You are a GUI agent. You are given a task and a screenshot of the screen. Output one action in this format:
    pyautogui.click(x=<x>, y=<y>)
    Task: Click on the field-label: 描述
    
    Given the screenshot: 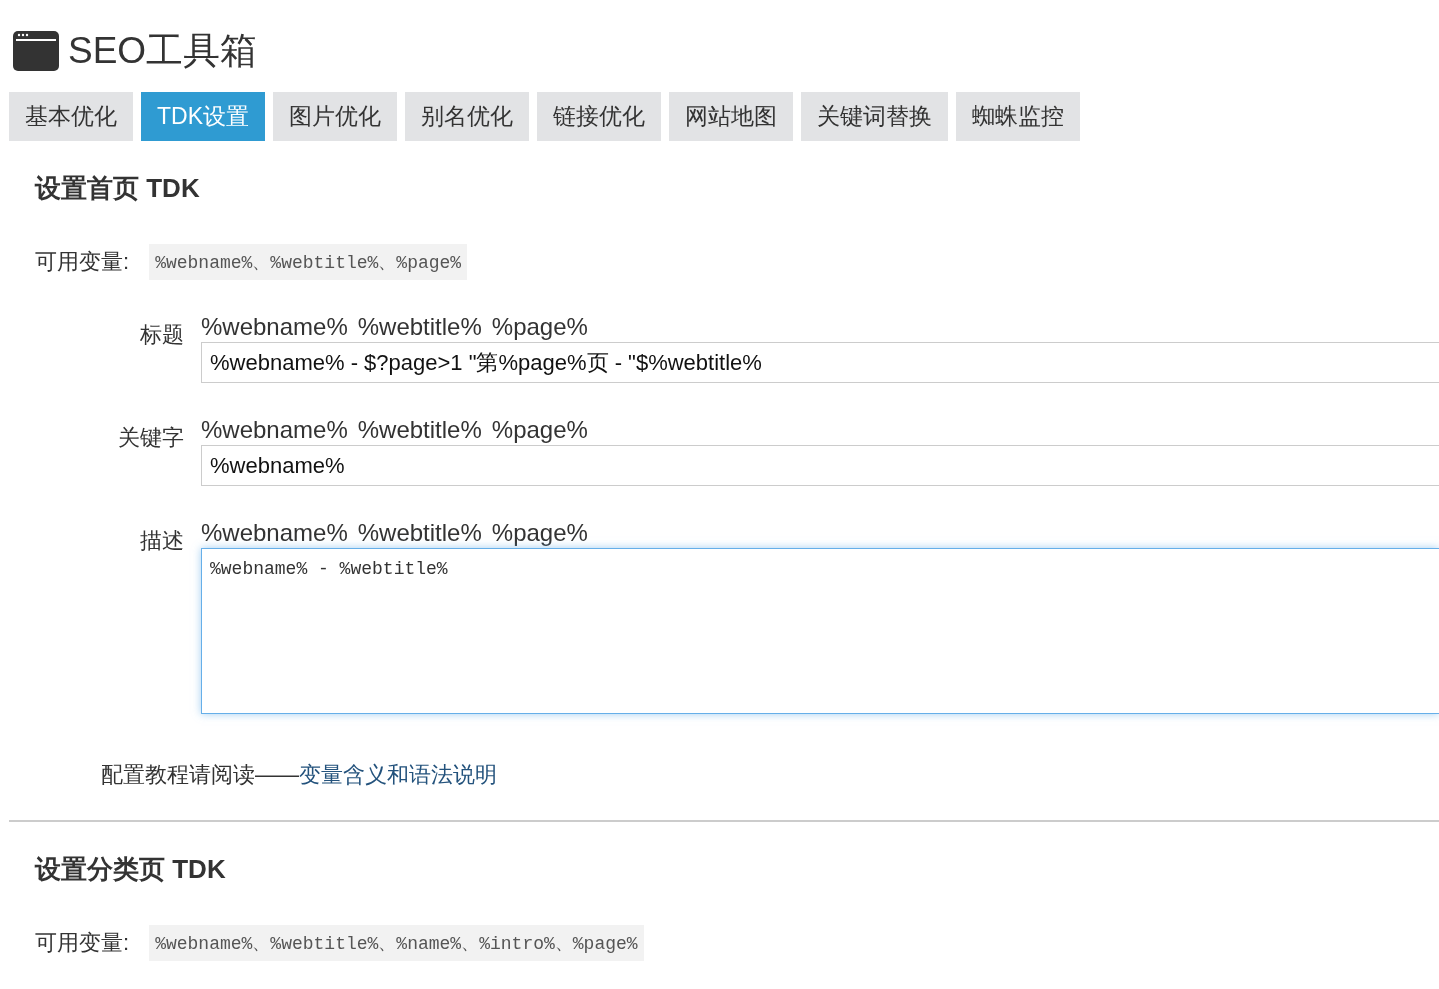 What is the action you would take?
    pyautogui.click(x=162, y=541)
    